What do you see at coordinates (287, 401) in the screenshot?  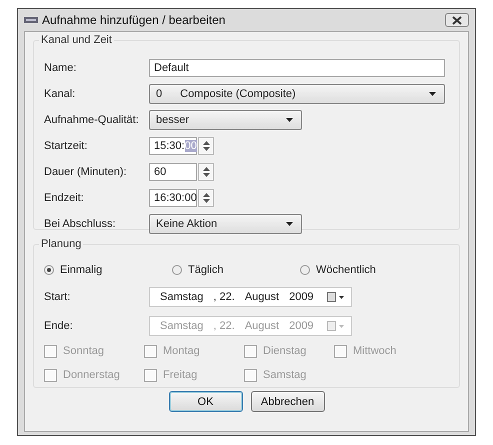 I see `dialog-button: Abbrechen` at bounding box center [287, 401].